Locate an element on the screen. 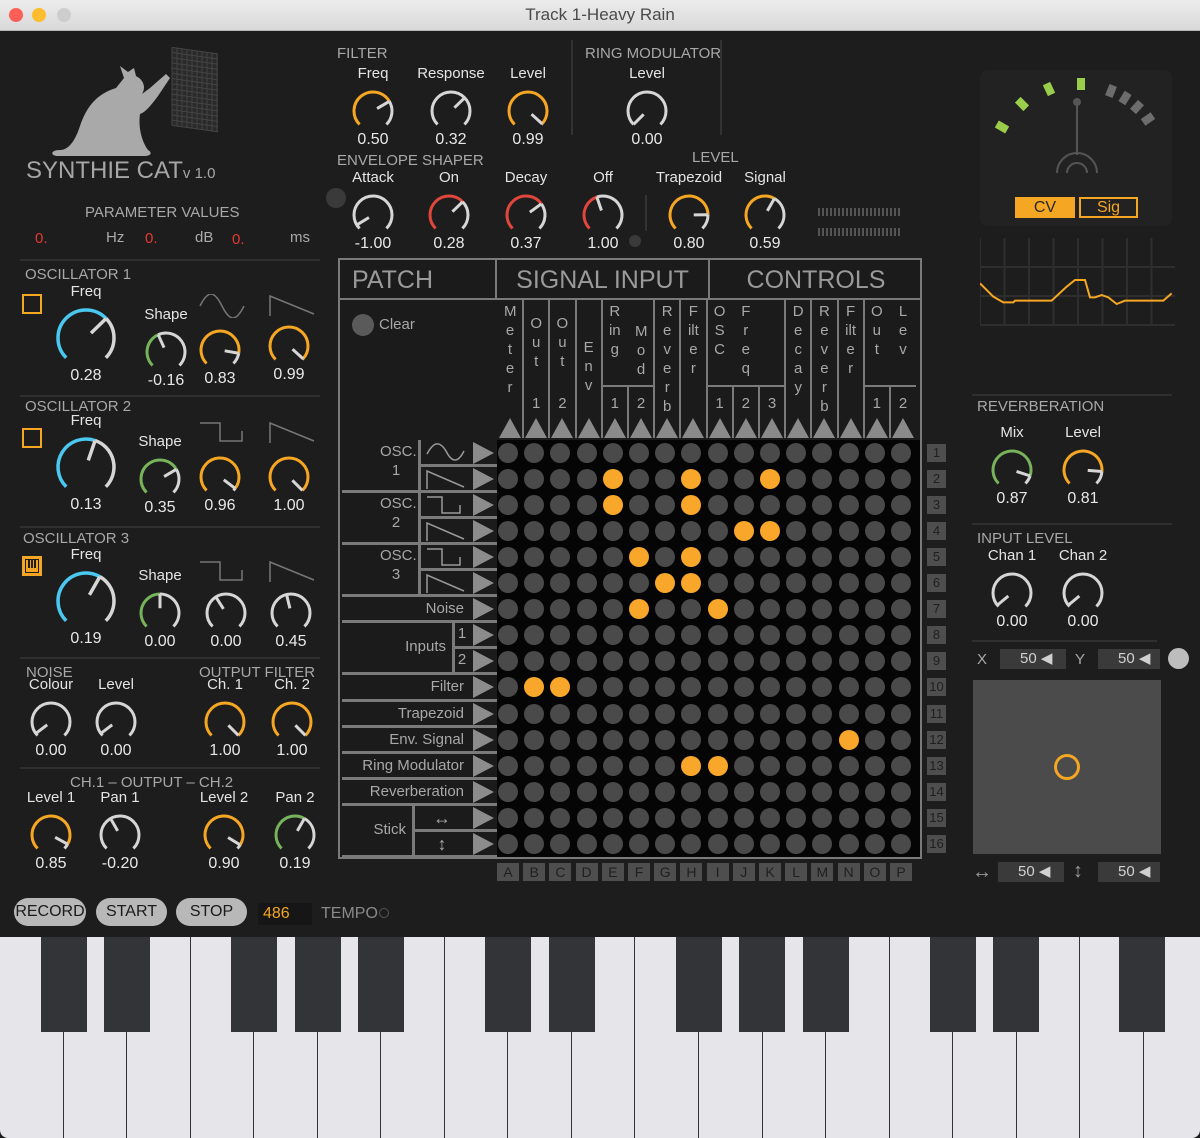  matrix-cell-L5 is located at coordinates (796, 557).